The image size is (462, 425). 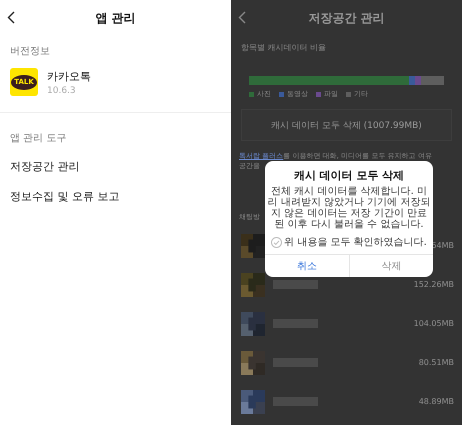 I want to click on section-label: 앱 관리 도구, so click(x=38, y=138).